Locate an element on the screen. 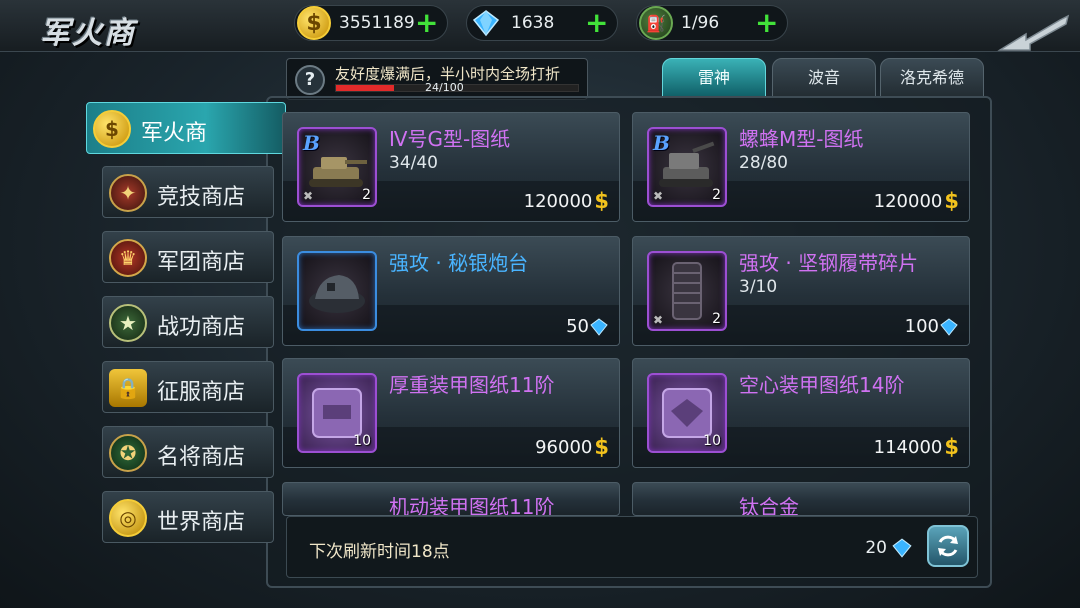  top-bar: 军火商 $ 3551189 + 1638 + ⛽ 1/96 + is located at coordinates (540, 26).